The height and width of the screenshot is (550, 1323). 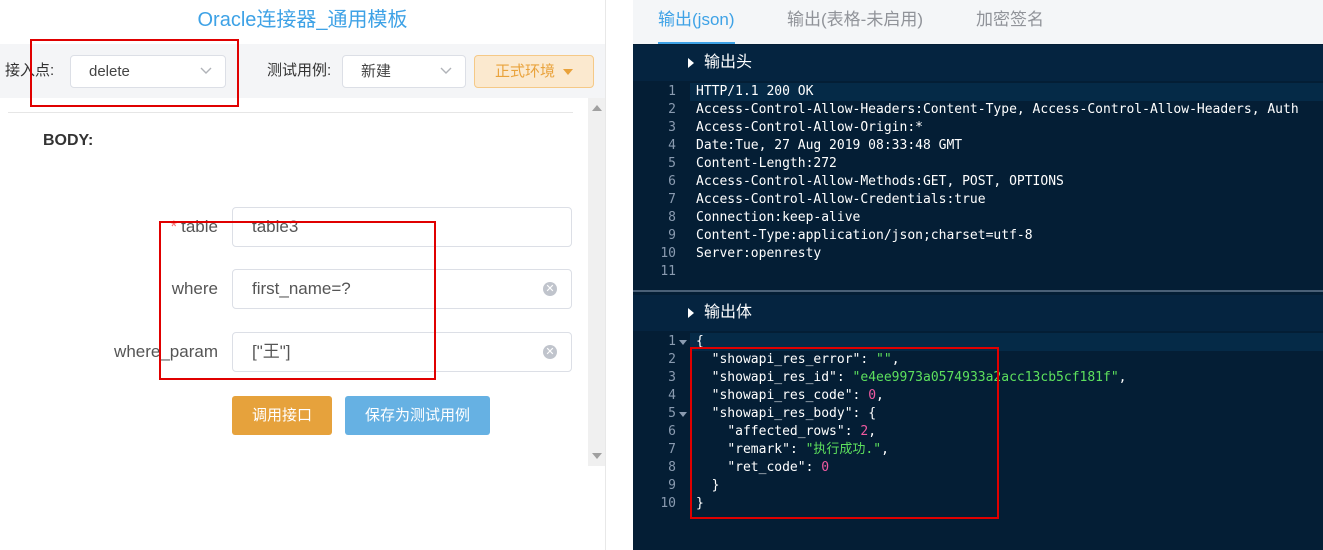 I want to click on testcase-label: 测试用例:, so click(x=299, y=70).